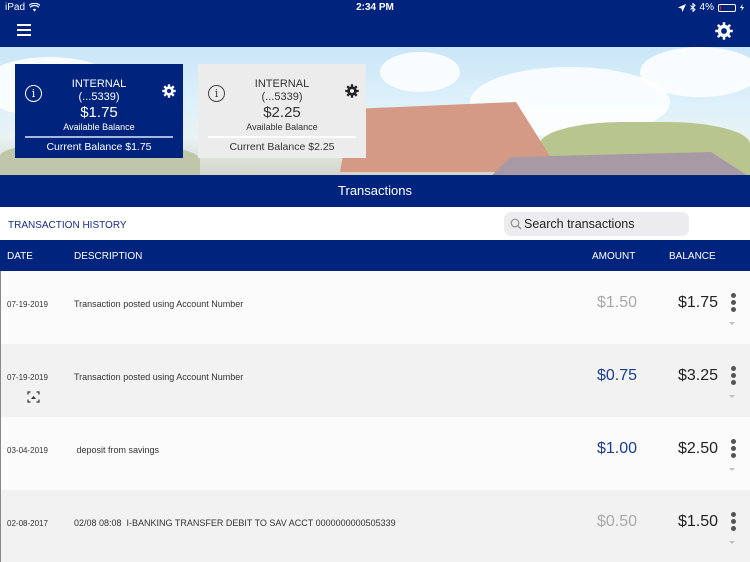 This screenshot has height=562, width=750. Describe the element at coordinates (375, 223) in the screenshot. I see `transaction-history-header: TRANSACTION HISTORY` at that location.